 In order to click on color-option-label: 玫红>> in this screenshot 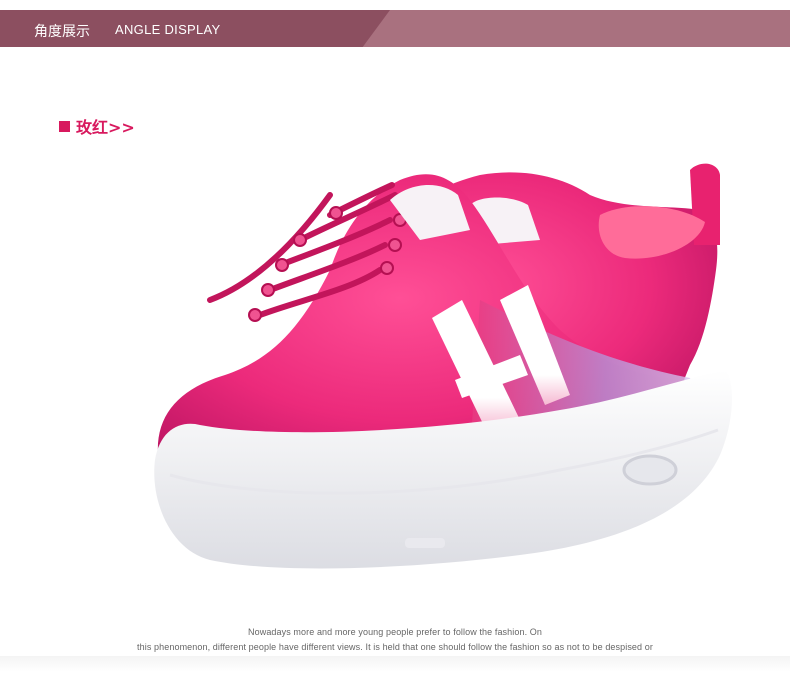, I will do `click(97, 126)`.